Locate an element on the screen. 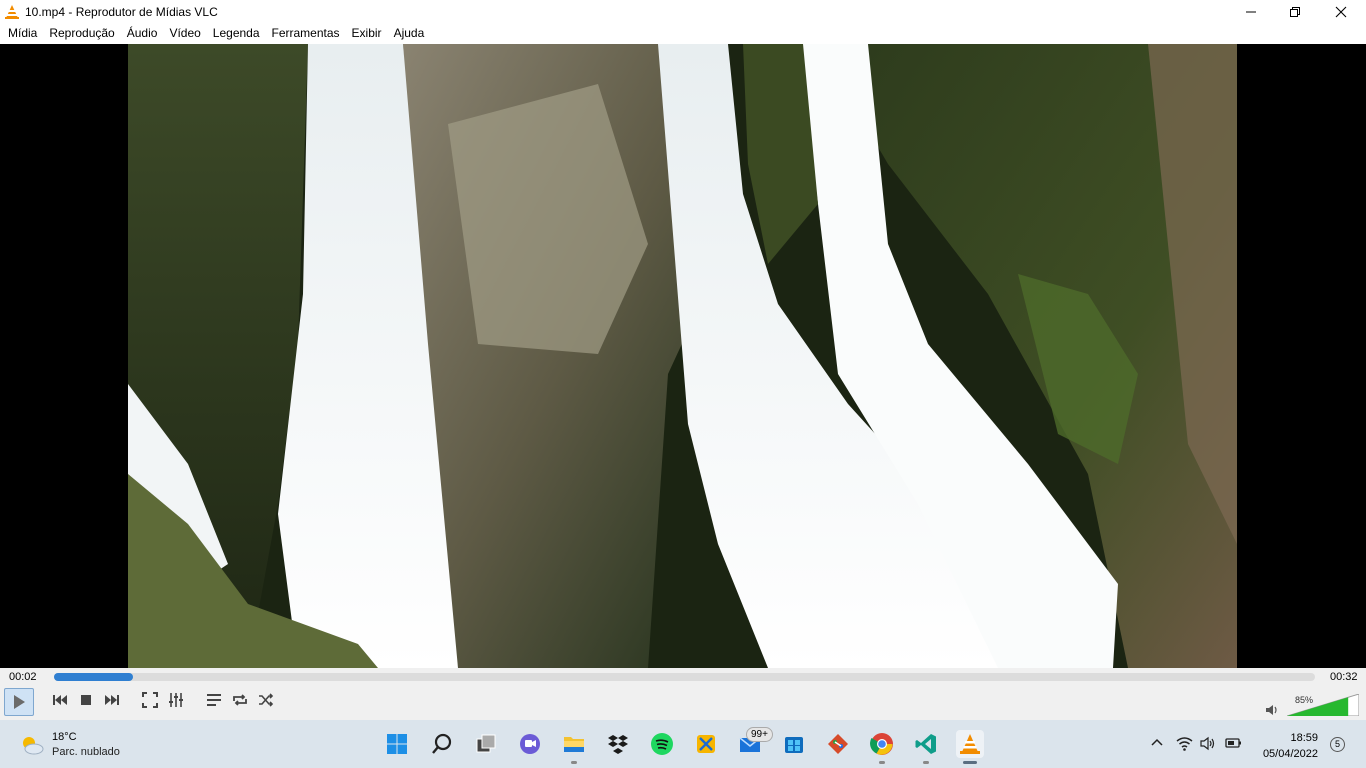  menu-ajuda: Ajuda is located at coordinates (409, 33).